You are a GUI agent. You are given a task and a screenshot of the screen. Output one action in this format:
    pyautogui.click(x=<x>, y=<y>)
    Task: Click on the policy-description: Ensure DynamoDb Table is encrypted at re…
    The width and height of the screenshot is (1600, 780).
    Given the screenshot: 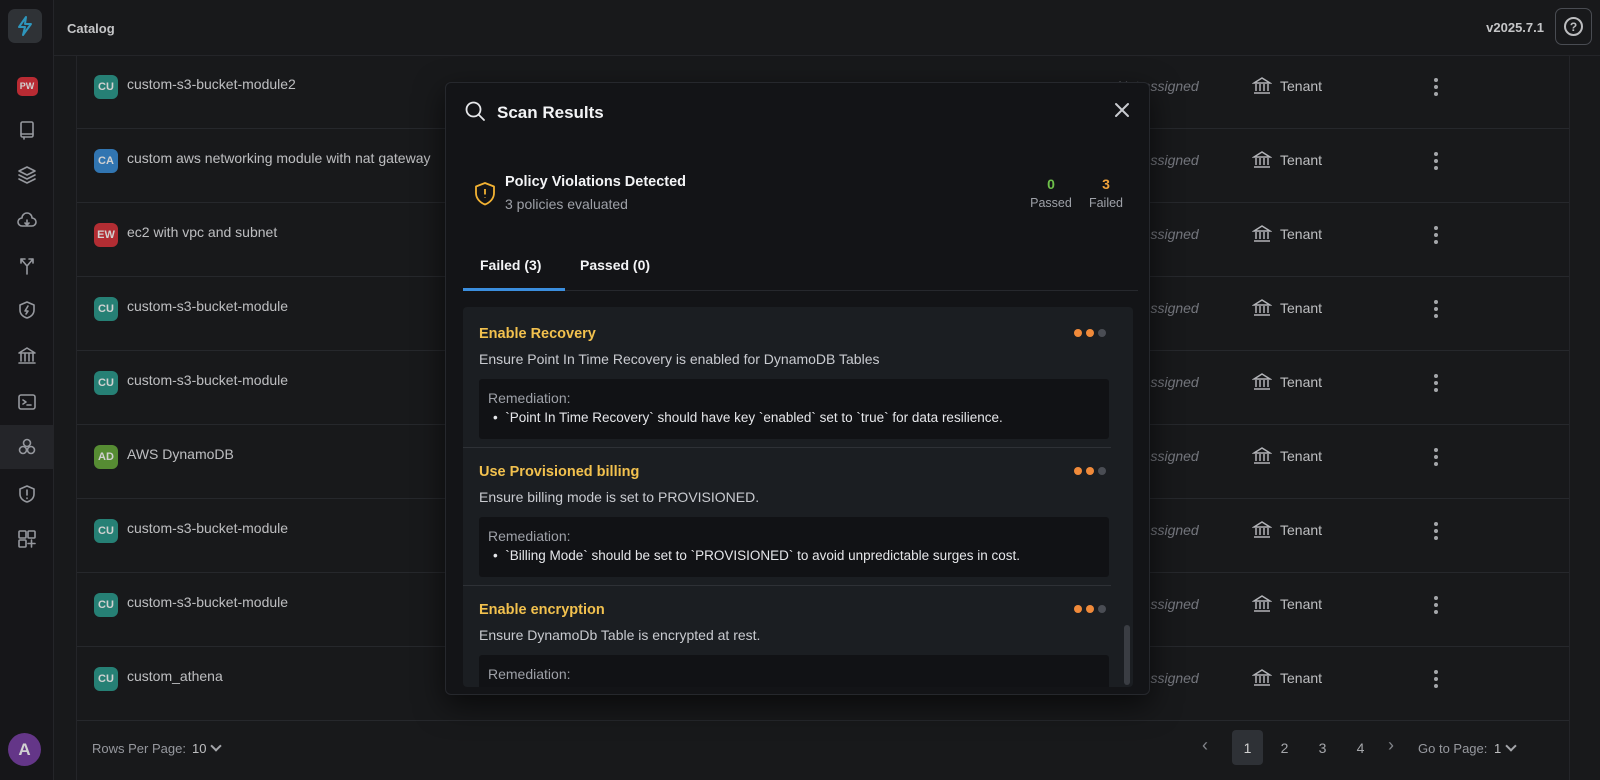 What is the action you would take?
    pyautogui.click(x=620, y=635)
    